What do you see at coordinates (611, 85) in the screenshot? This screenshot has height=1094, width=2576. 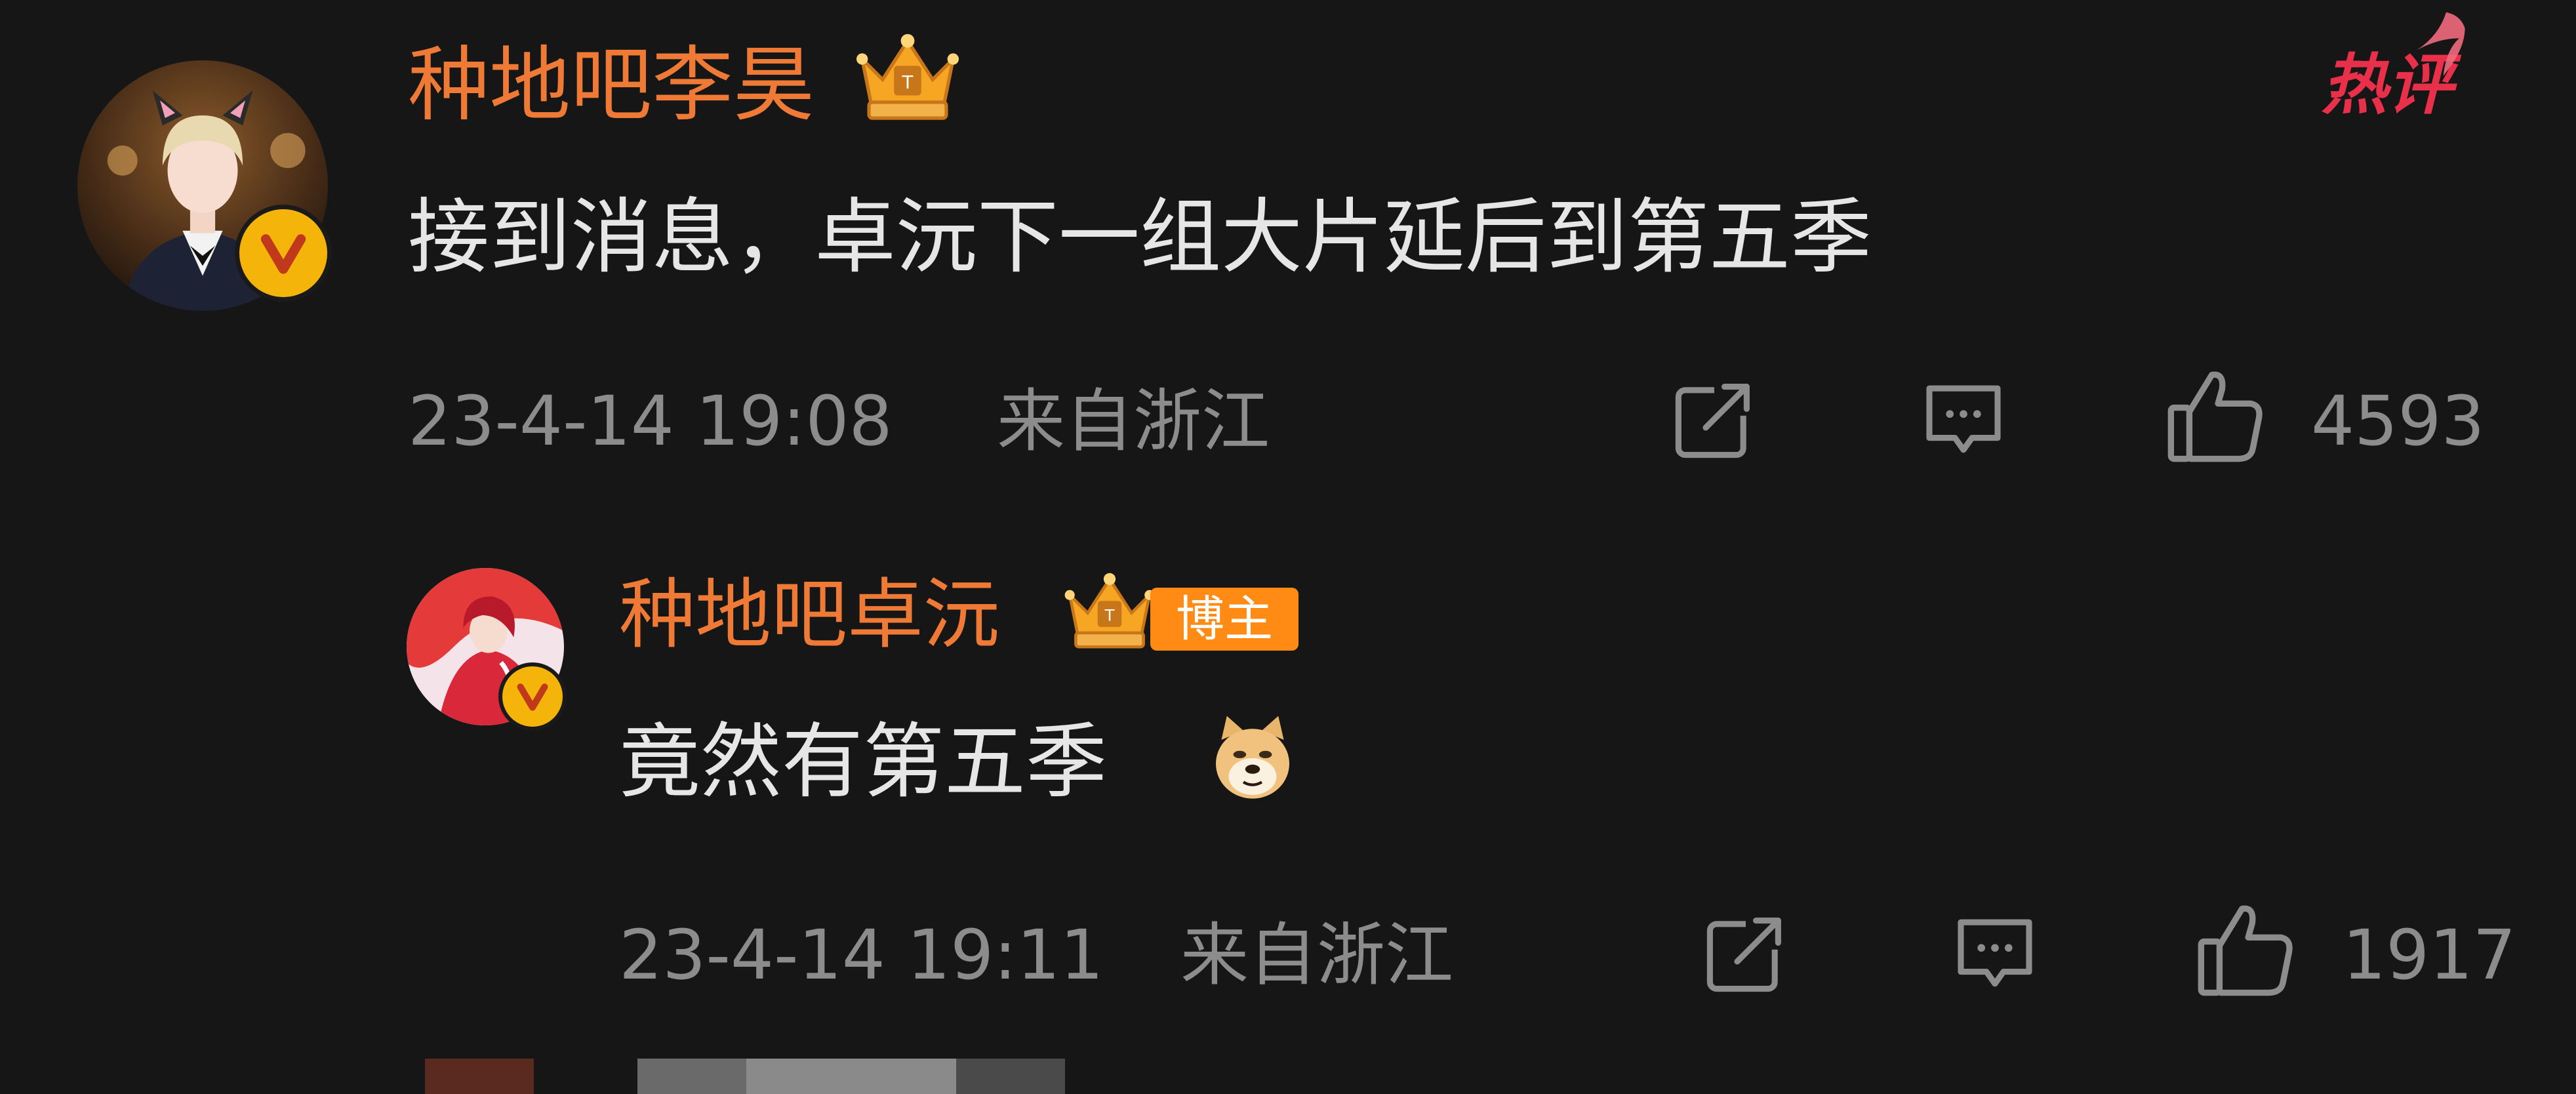 I see `username: 种地吧李昊` at bounding box center [611, 85].